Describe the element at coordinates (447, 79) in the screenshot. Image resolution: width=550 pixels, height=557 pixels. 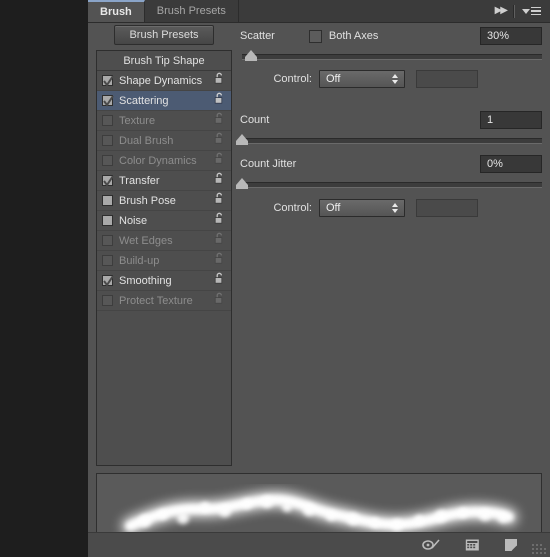
I see `scatter-control-aux-box` at that location.